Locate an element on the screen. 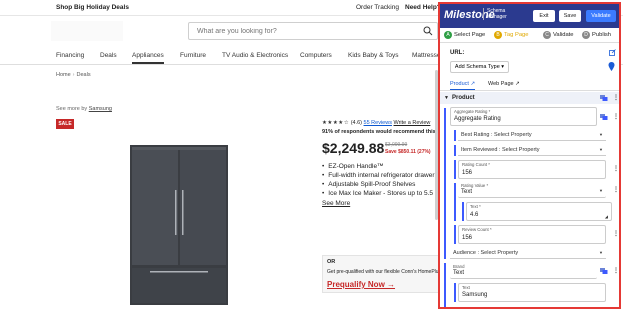 Image resolution: width=623 pixels, height=311 pixels. rating-text-field: Text * 4.6 ◢ is located at coordinates (539, 211).